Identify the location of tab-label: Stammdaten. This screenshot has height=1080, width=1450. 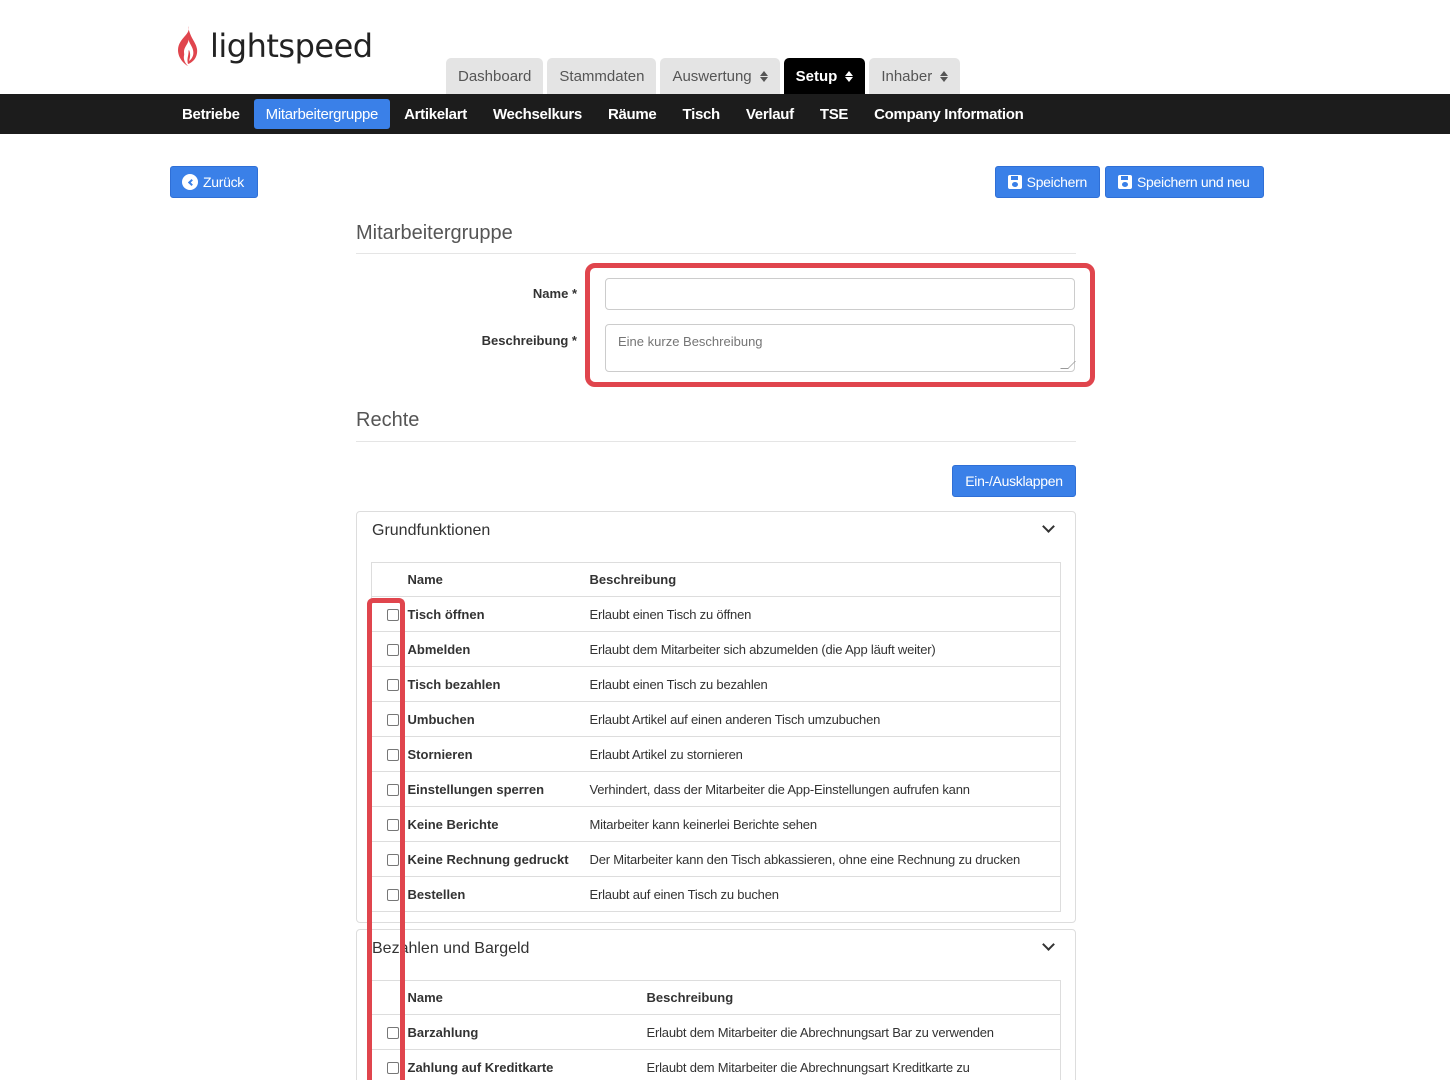
(602, 76).